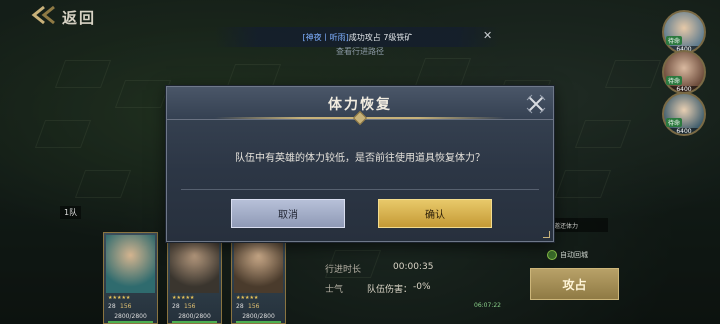  Describe the element at coordinates (360, 189) in the screenshot. I see `dialog-divider` at that location.